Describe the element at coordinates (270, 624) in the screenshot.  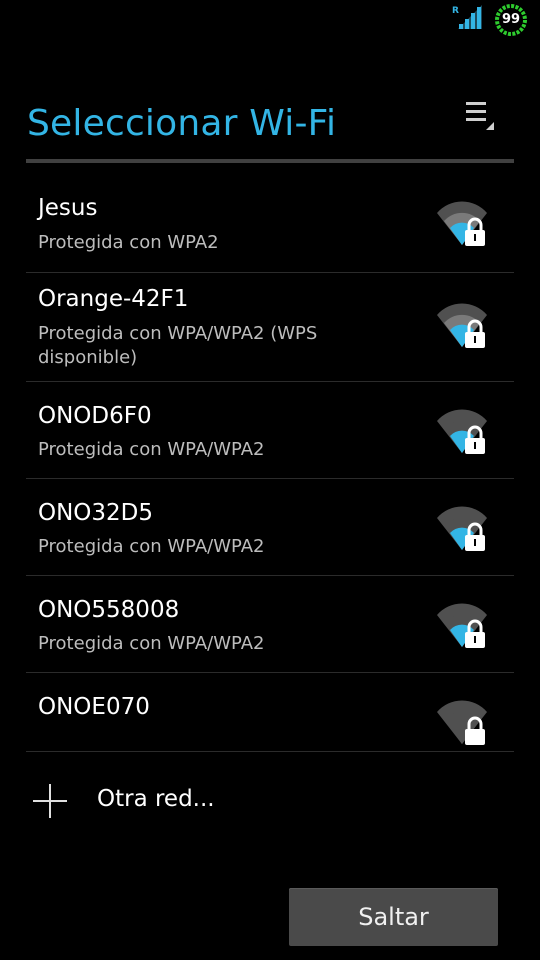
I see `wifi-network-item: ONO558008 Protegida con WPA/WPA2` at that location.